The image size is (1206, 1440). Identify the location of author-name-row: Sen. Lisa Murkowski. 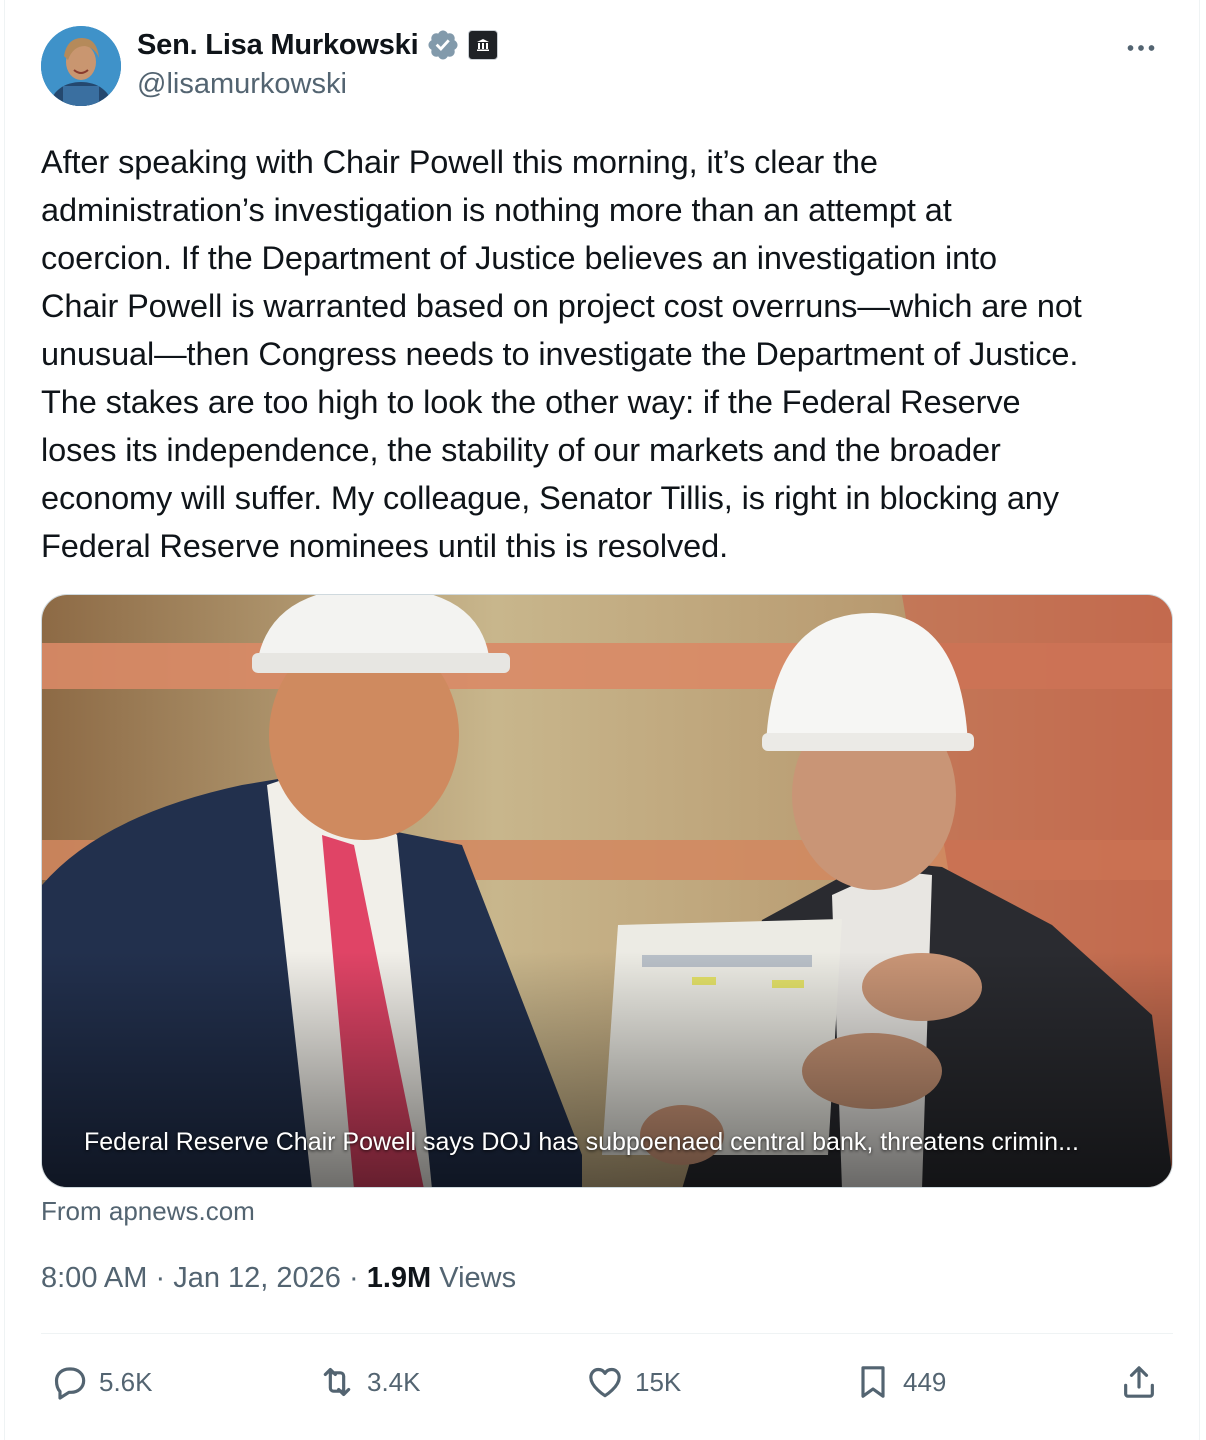
(318, 45).